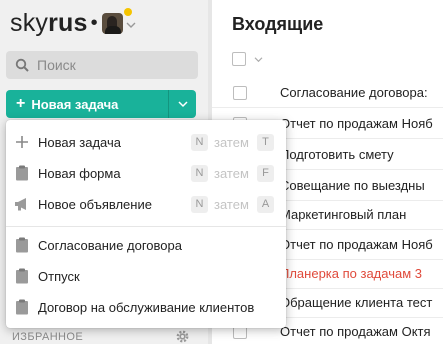 The image size is (443, 344). What do you see at coordinates (343, 214) in the screenshot?
I see `task-title: Маркетинговый план` at bounding box center [343, 214].